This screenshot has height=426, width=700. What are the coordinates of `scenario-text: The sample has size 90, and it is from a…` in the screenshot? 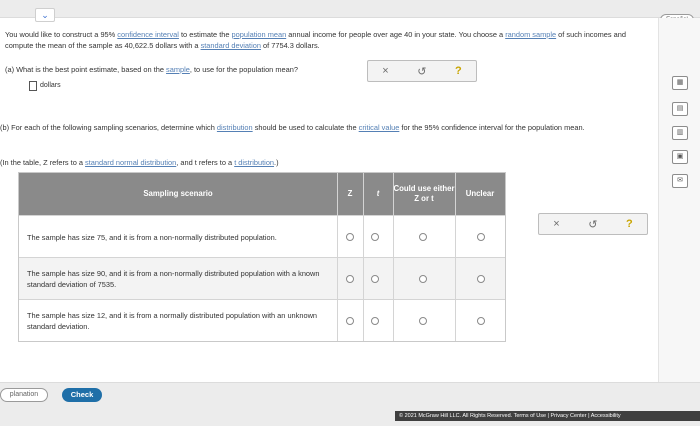 It's located at (173, 279).